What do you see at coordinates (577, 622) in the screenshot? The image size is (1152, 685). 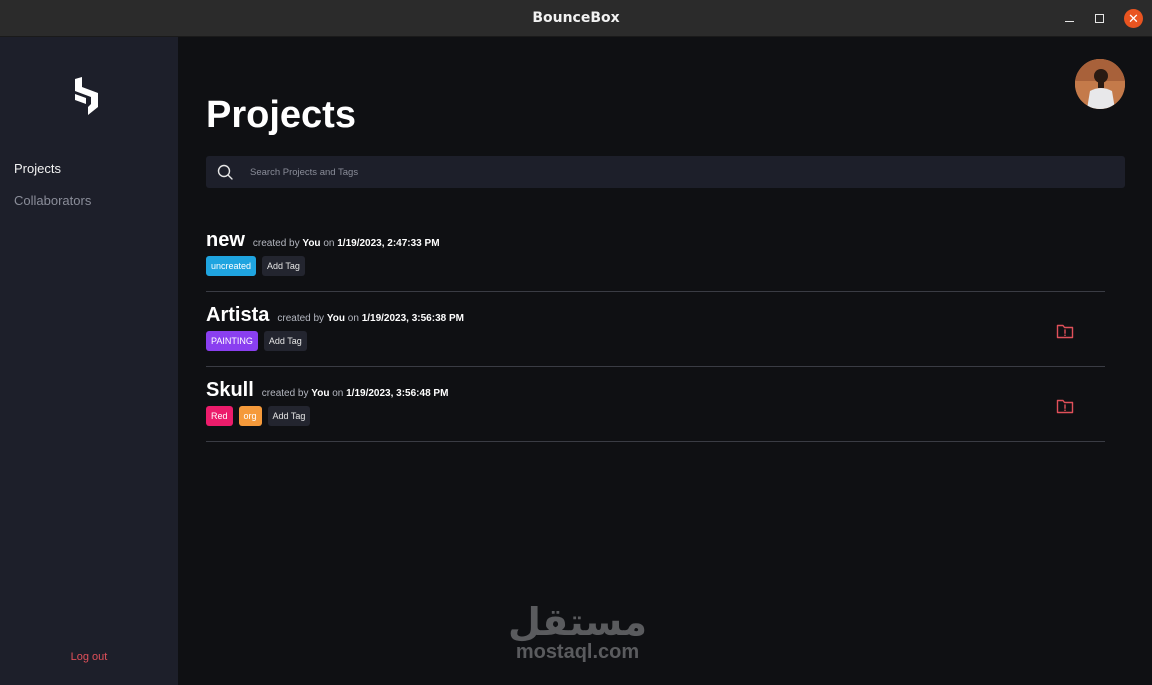 I see `watermark-arabic: مستقل` at bounding box center [577, 622].